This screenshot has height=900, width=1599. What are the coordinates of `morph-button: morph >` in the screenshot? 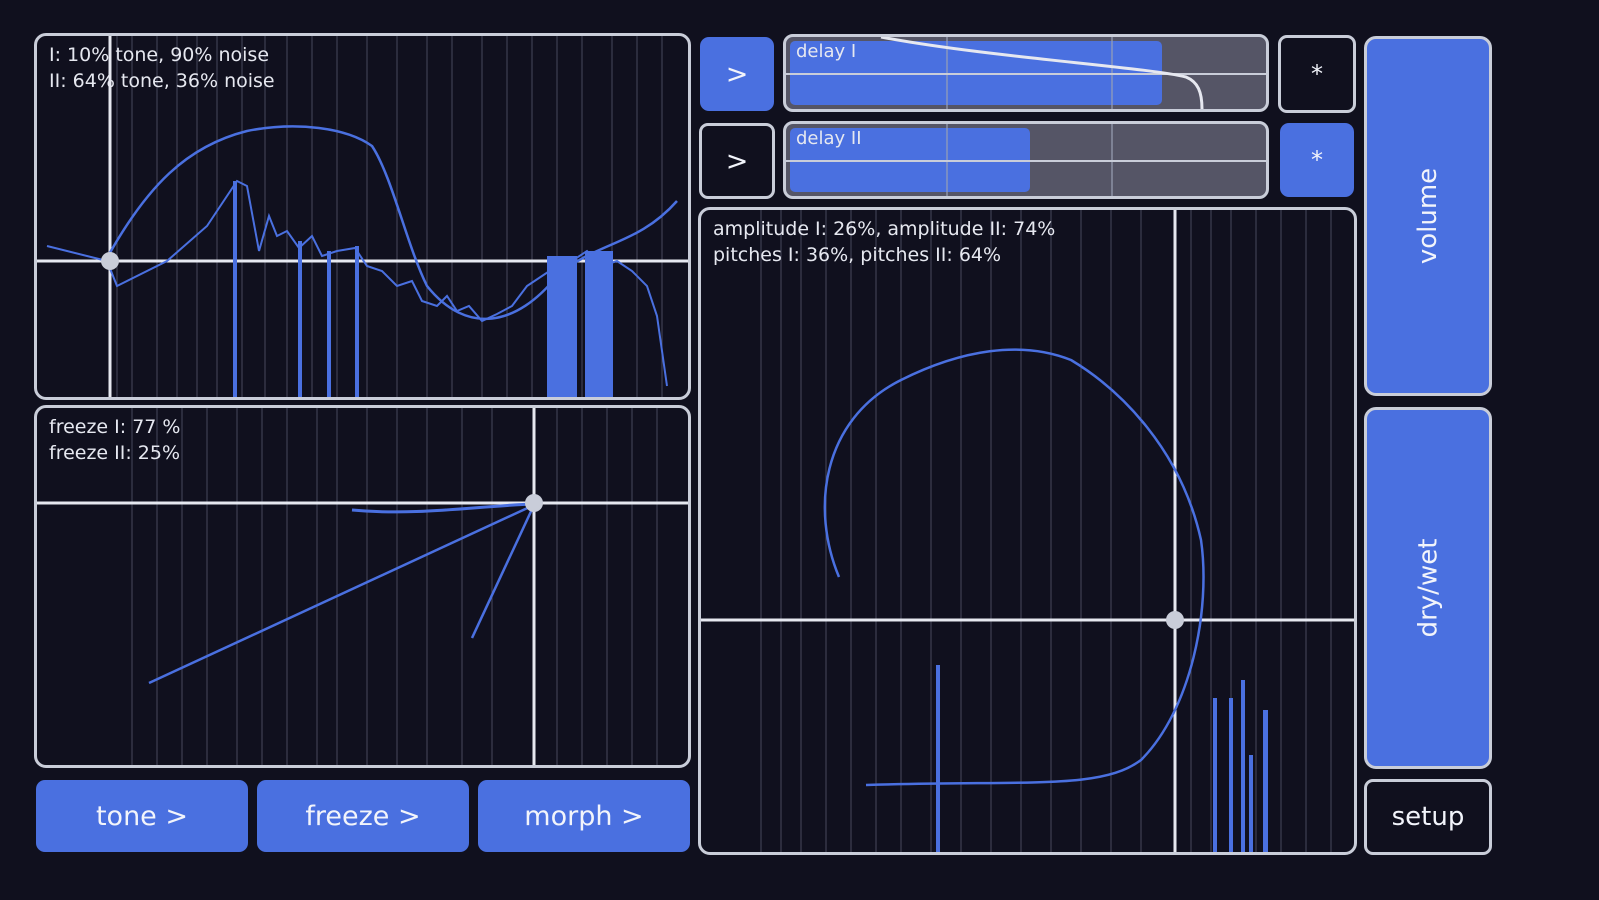 It's located at (584, 816).